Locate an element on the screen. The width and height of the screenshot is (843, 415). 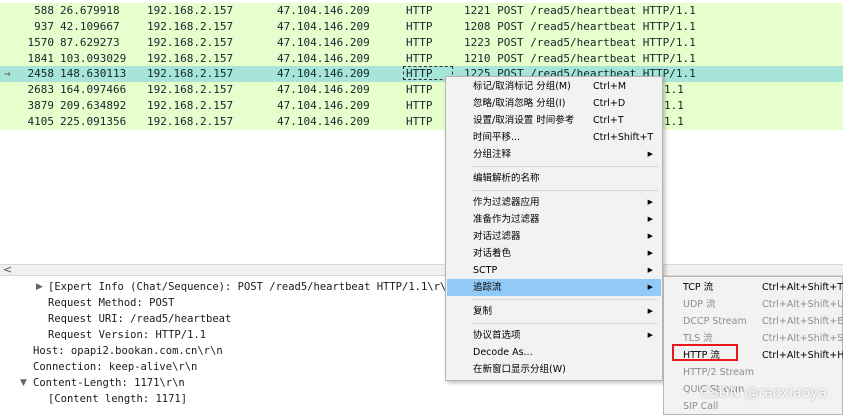
menu-item-time-reference: 设置/取消设置 时间参考 Ctrl+T is located at coordinates (554, 120).